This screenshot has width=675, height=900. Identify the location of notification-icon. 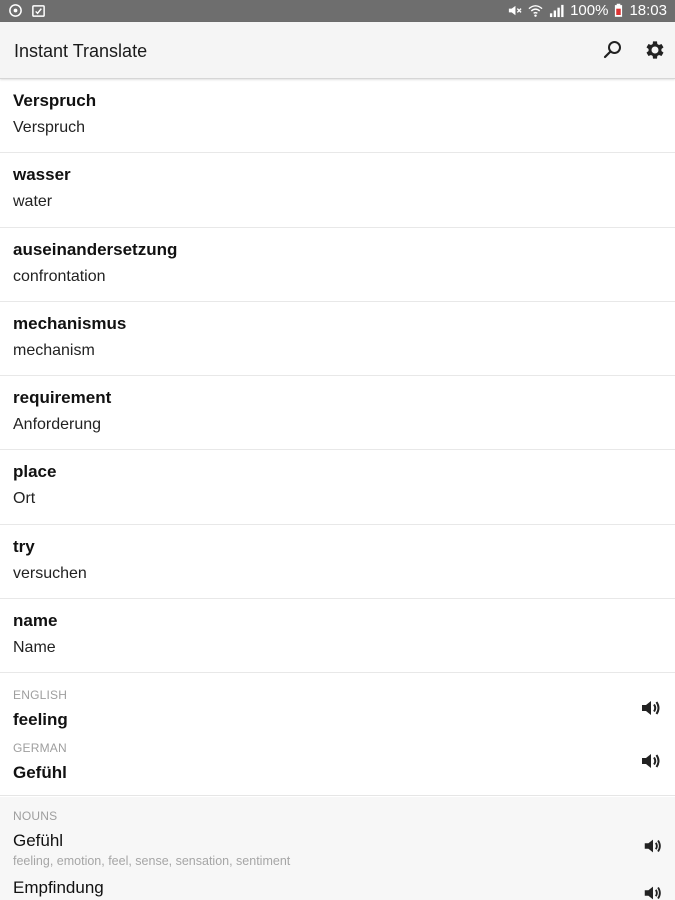
(38, 11).